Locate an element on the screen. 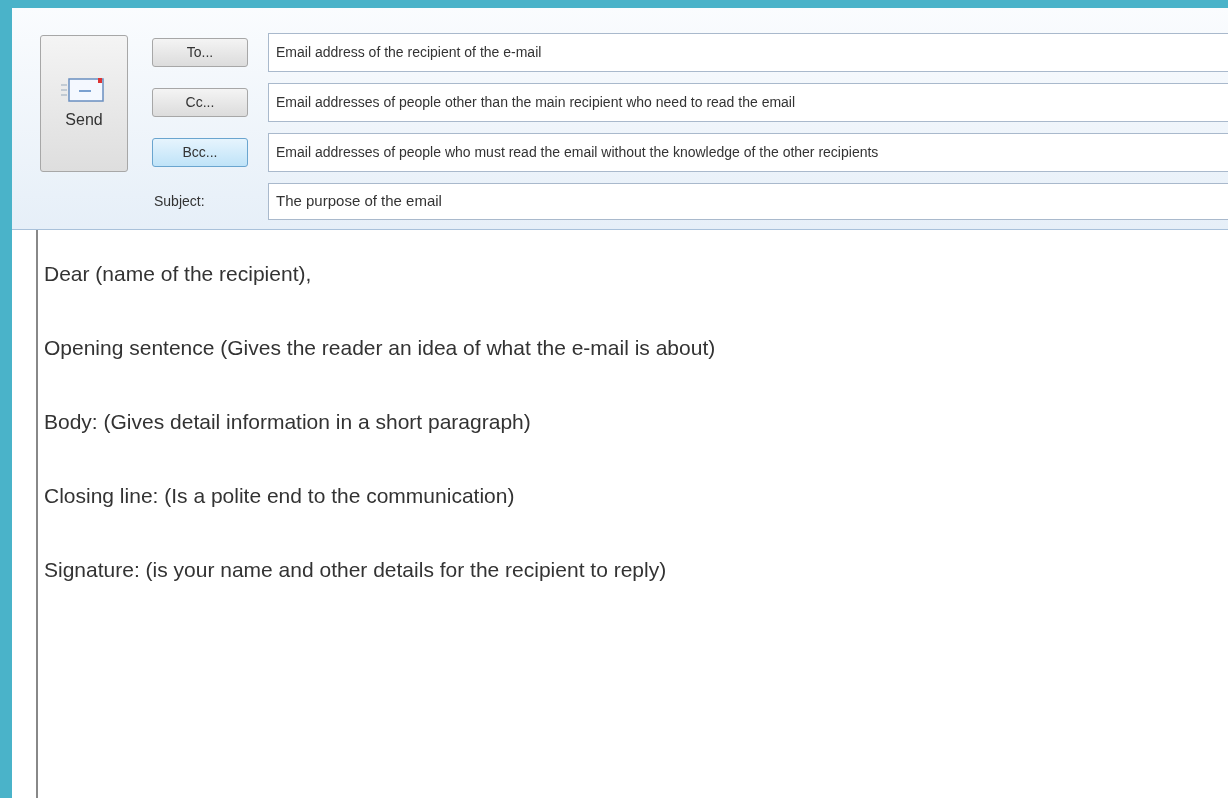 The width and height of the screenshot is (1228, 798). recipient-field: Email addresses of people who must read the email without the knowledge of the other recipients is located at coordinates (748, 152).